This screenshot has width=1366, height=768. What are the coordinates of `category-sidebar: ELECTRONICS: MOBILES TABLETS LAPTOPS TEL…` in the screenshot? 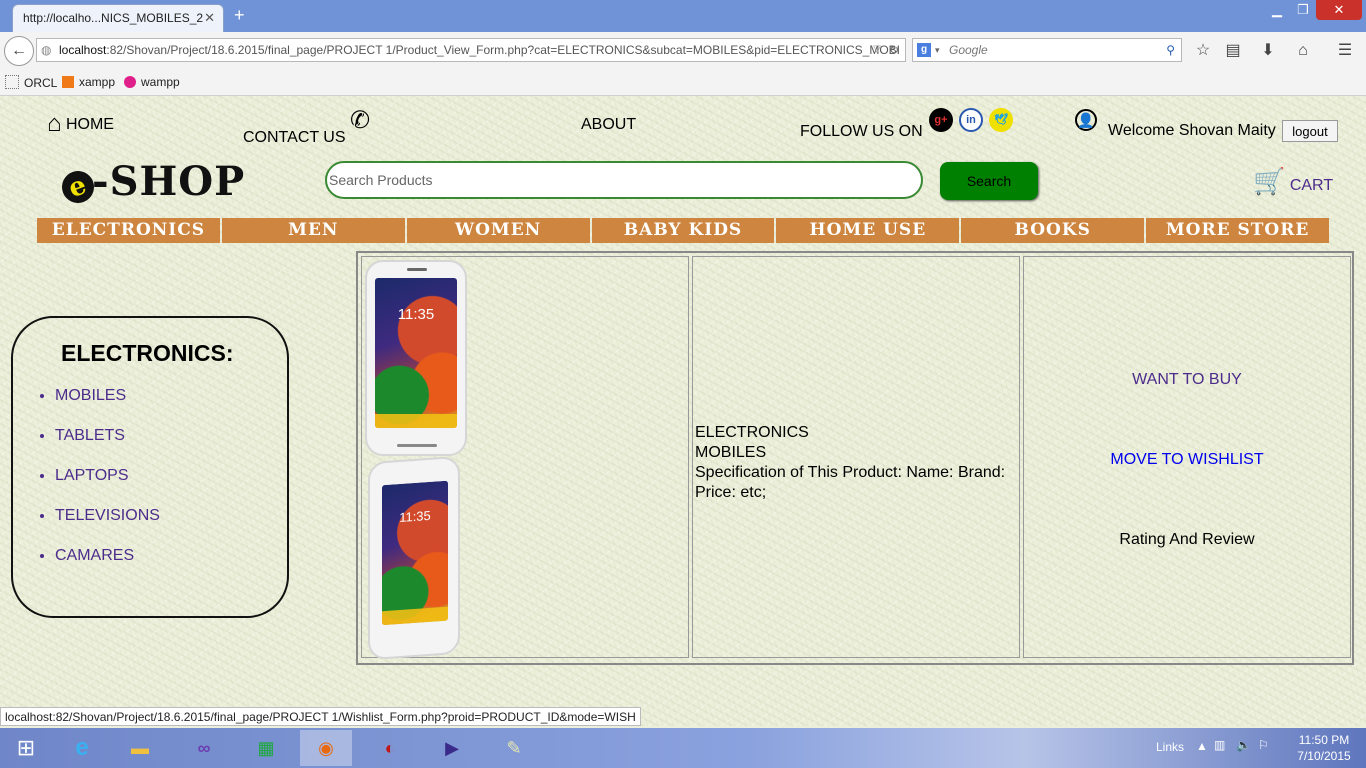 It's located at (150, 467).